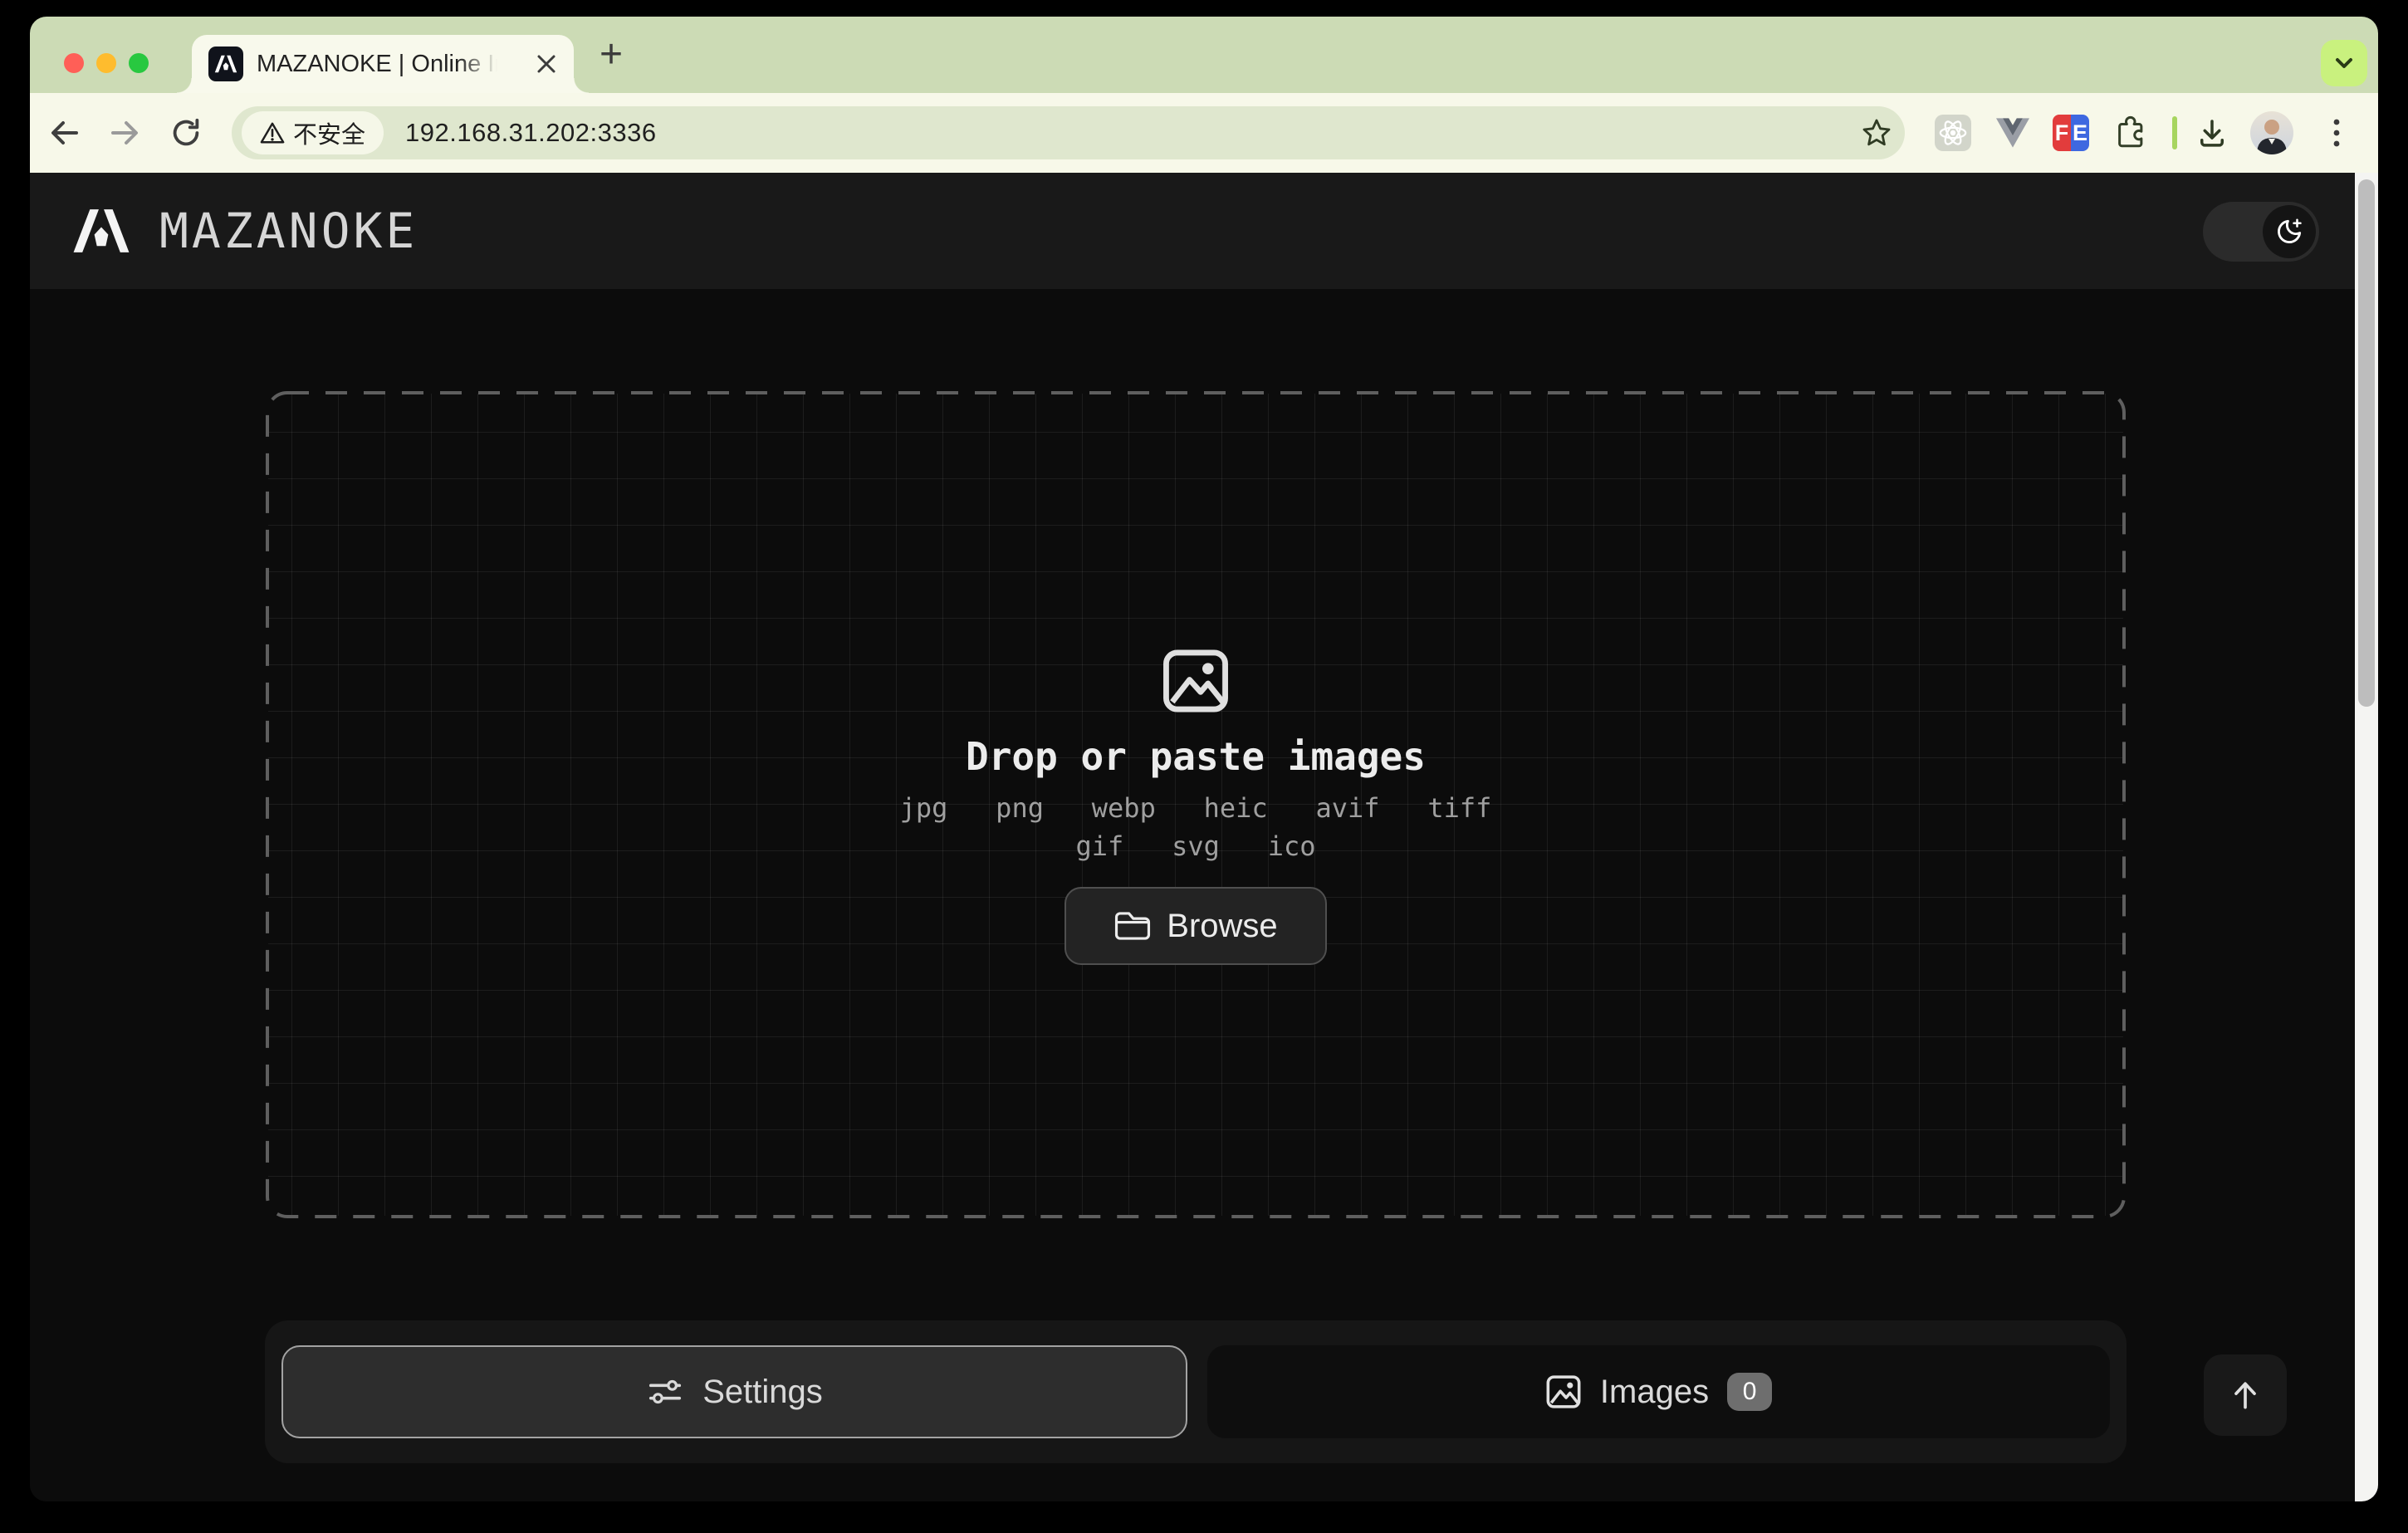 Image resolution: width=2408 pixels, height=1533 pixels. What do you see at coordinates (665, 1391) in the screenshot?
I see `sliders-icon` at bounding box center [665, 1391].